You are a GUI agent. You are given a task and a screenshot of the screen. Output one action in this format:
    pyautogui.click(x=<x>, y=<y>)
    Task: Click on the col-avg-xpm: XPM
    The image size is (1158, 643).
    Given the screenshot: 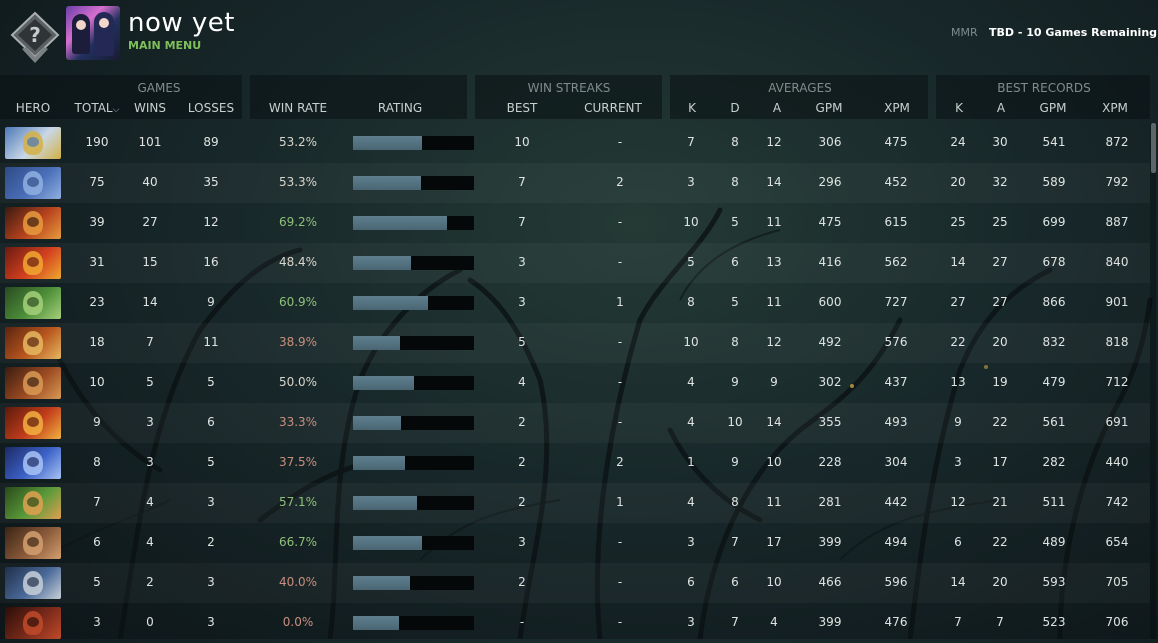 What is the action you would take?
    pyautogui.click(x=897, y=108)
    